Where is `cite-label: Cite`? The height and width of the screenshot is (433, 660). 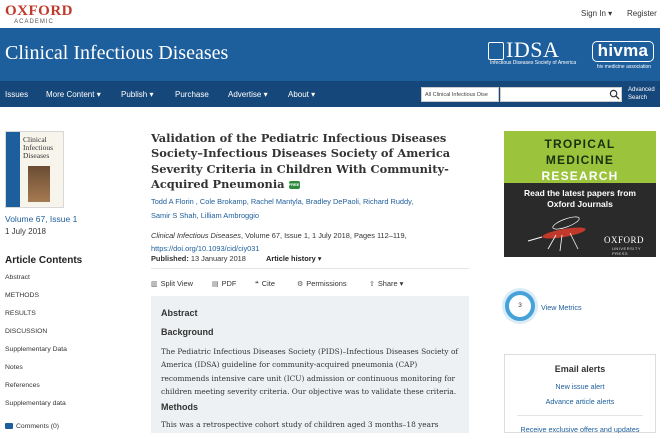 cite-label: Cite is located at coordinates (268, 283).